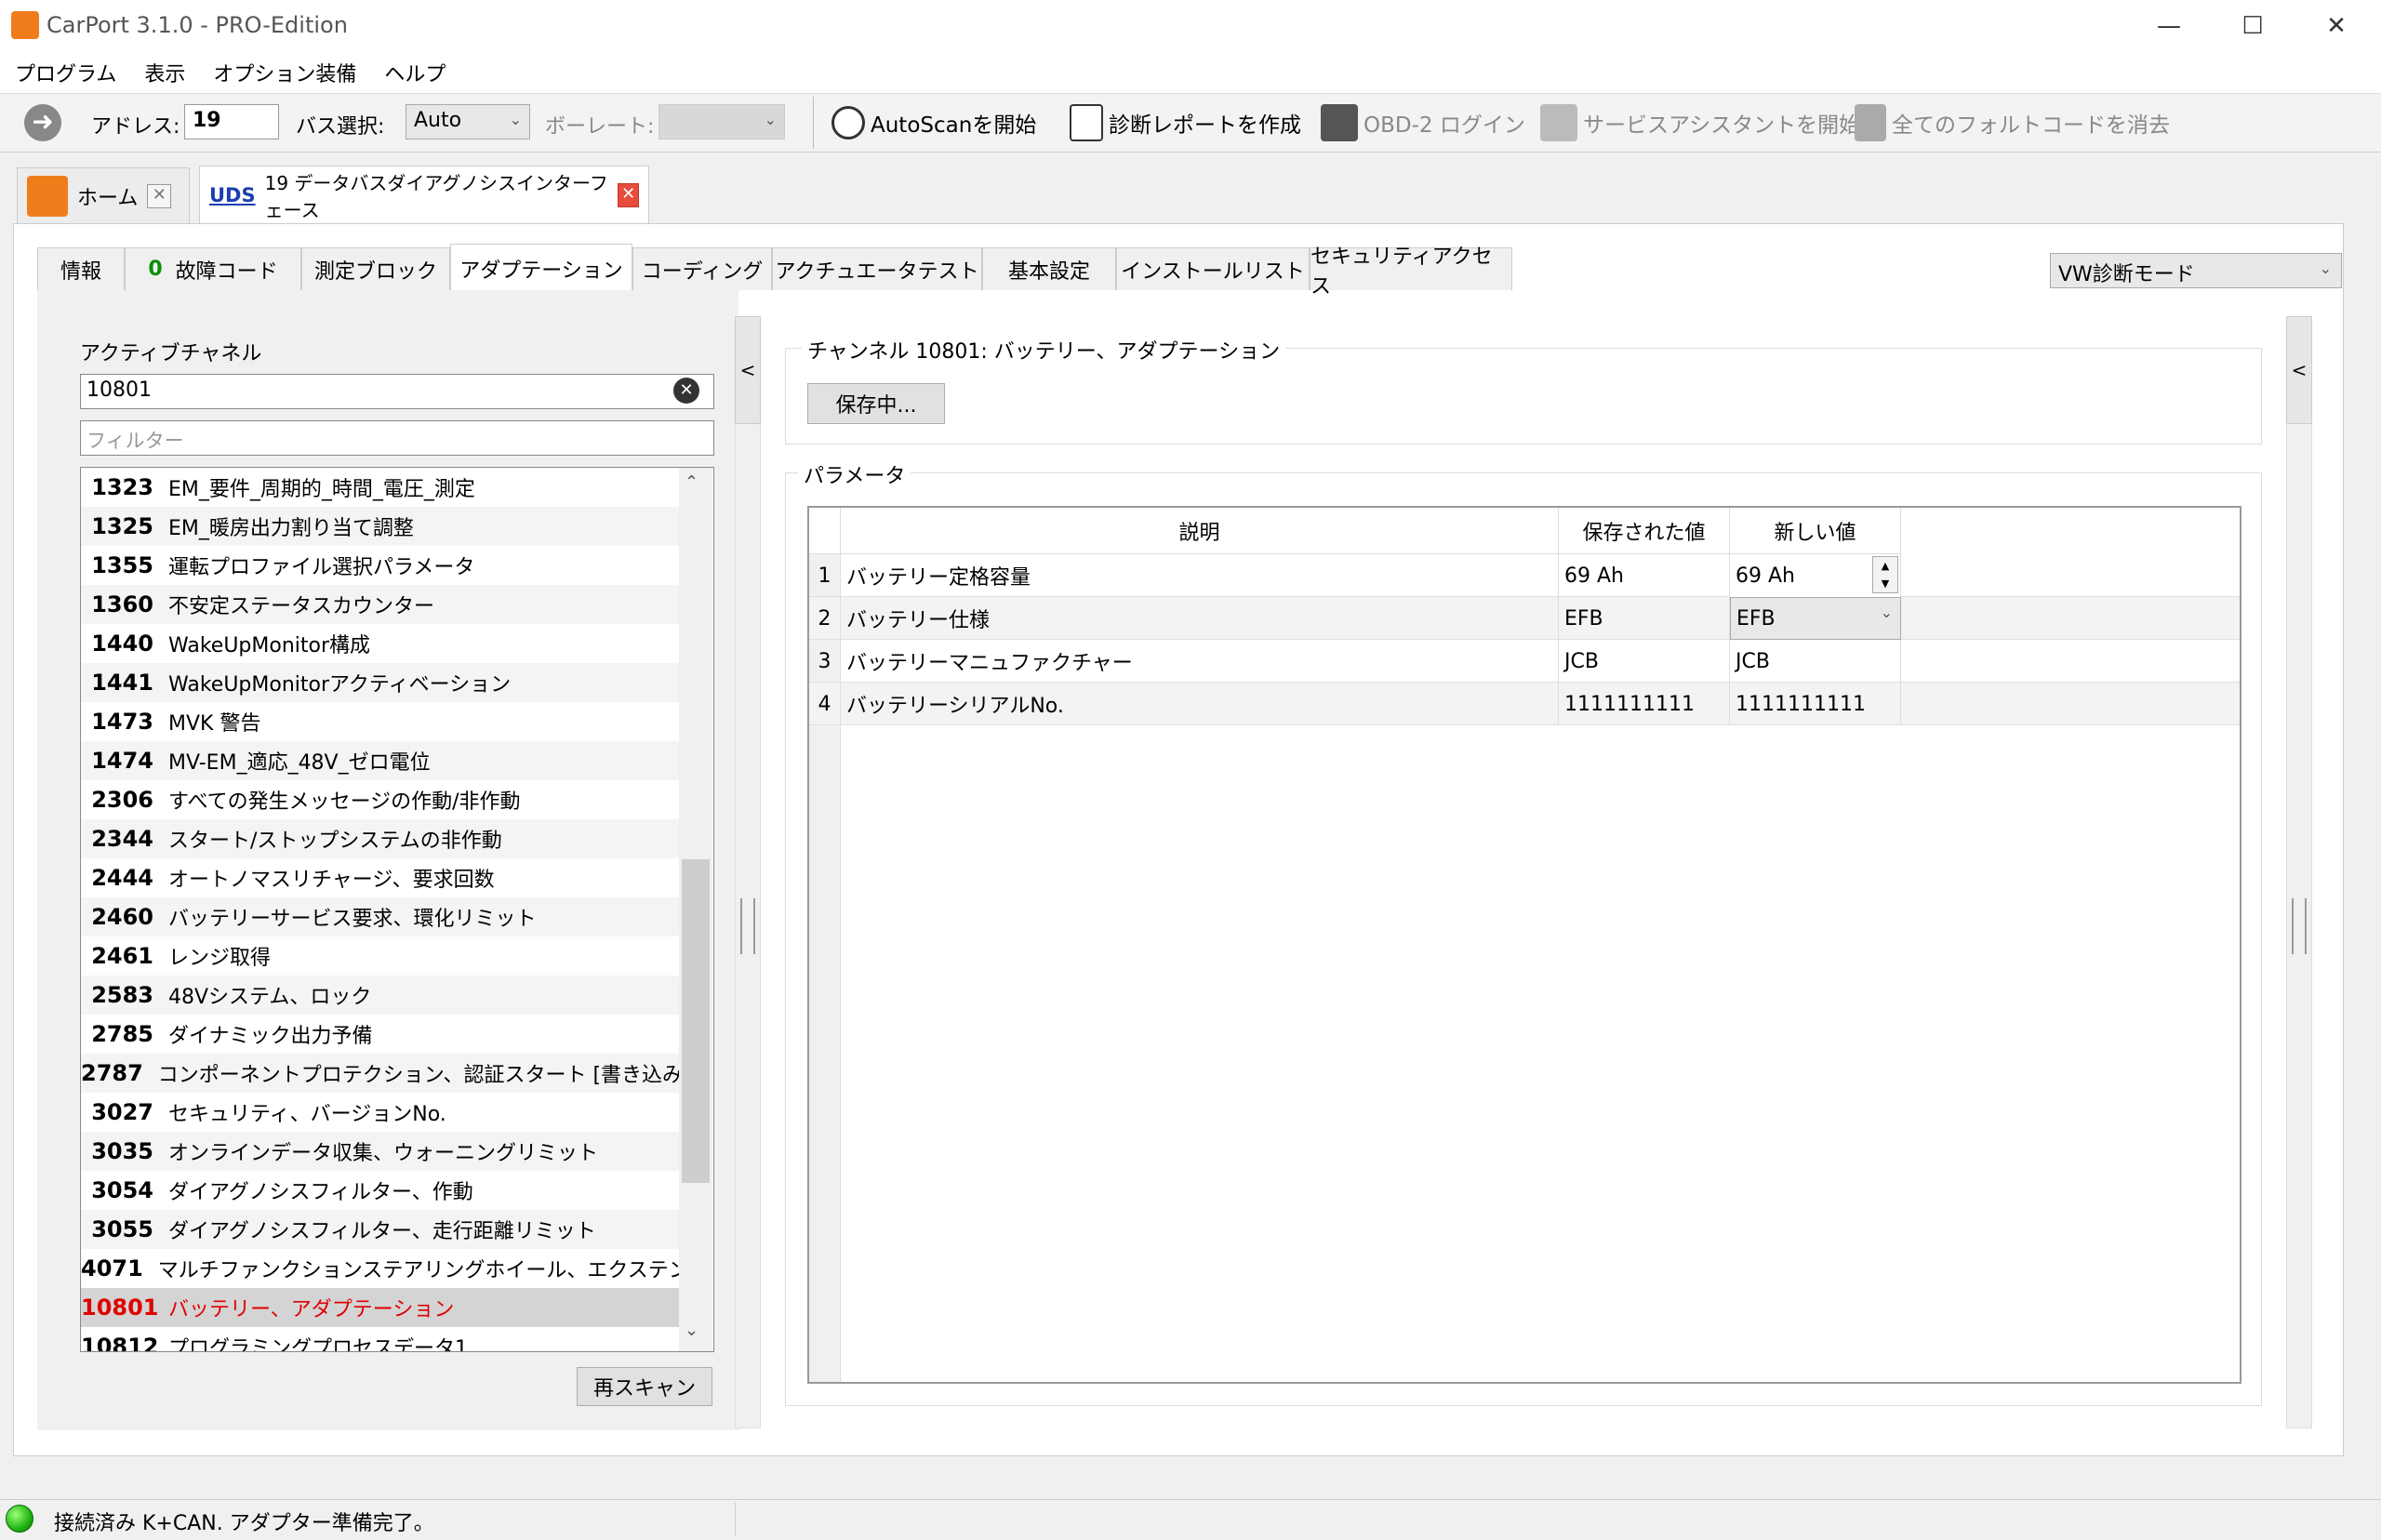 The image size is (2381, 1540). I want to click on tab-measure: 測定ブロック, so click(375, 268).